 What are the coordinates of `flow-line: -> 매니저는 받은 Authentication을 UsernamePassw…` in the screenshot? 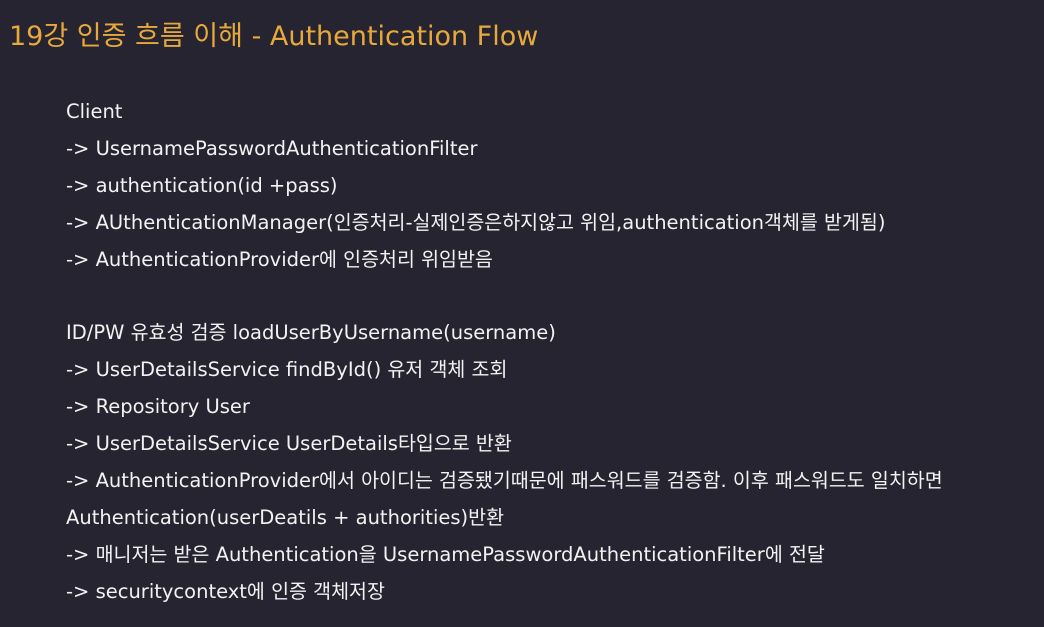 It's located at (445, 554).